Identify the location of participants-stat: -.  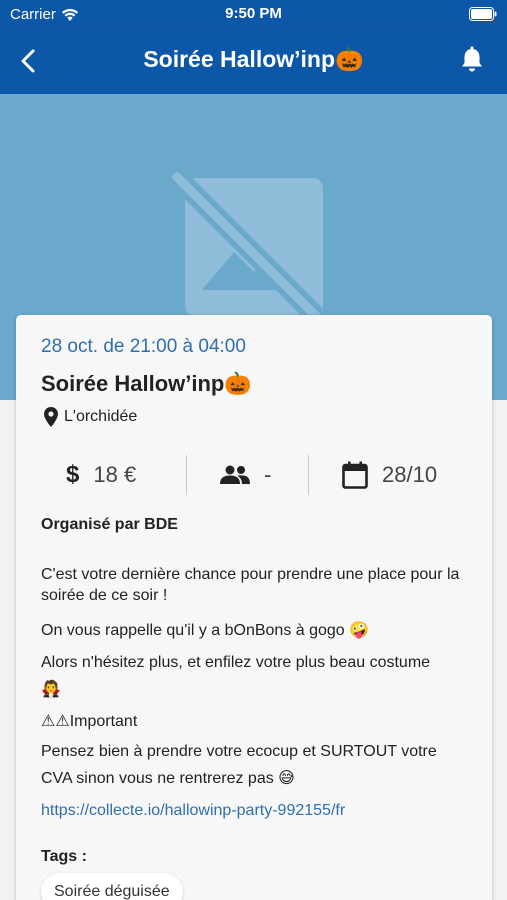
(245, 475).